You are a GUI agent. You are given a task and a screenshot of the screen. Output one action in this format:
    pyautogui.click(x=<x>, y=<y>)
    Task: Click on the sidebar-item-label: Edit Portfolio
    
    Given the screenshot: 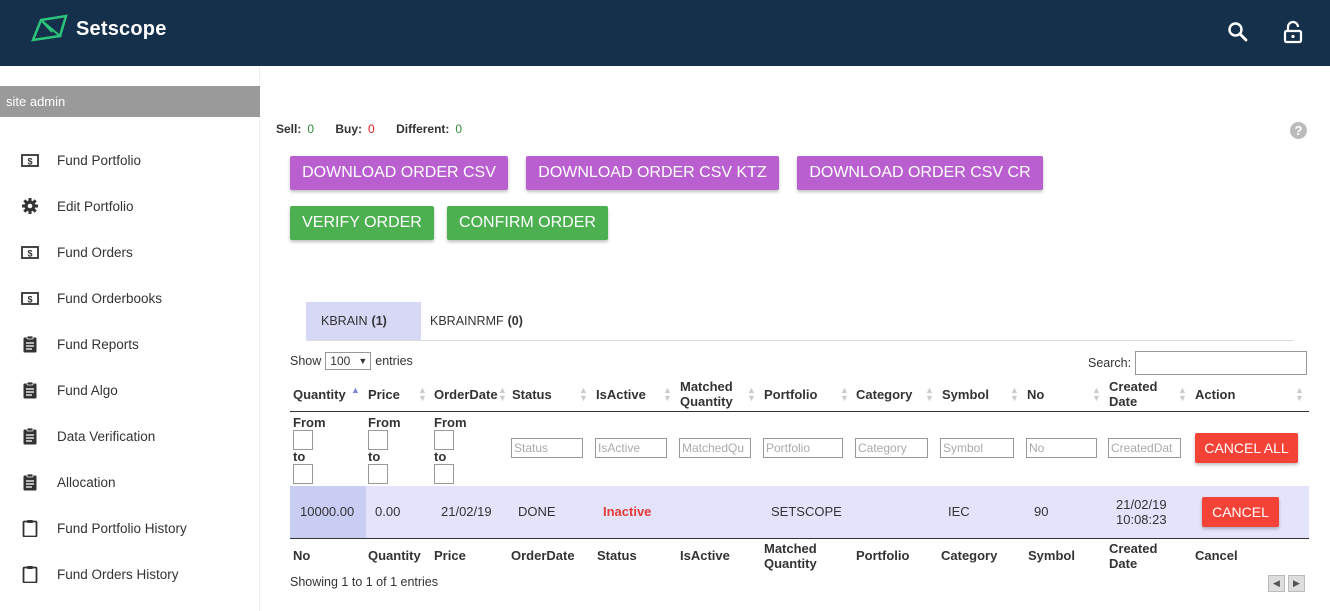 What is the action you would take?
    pyautogui.click(x=95, y=206)
    